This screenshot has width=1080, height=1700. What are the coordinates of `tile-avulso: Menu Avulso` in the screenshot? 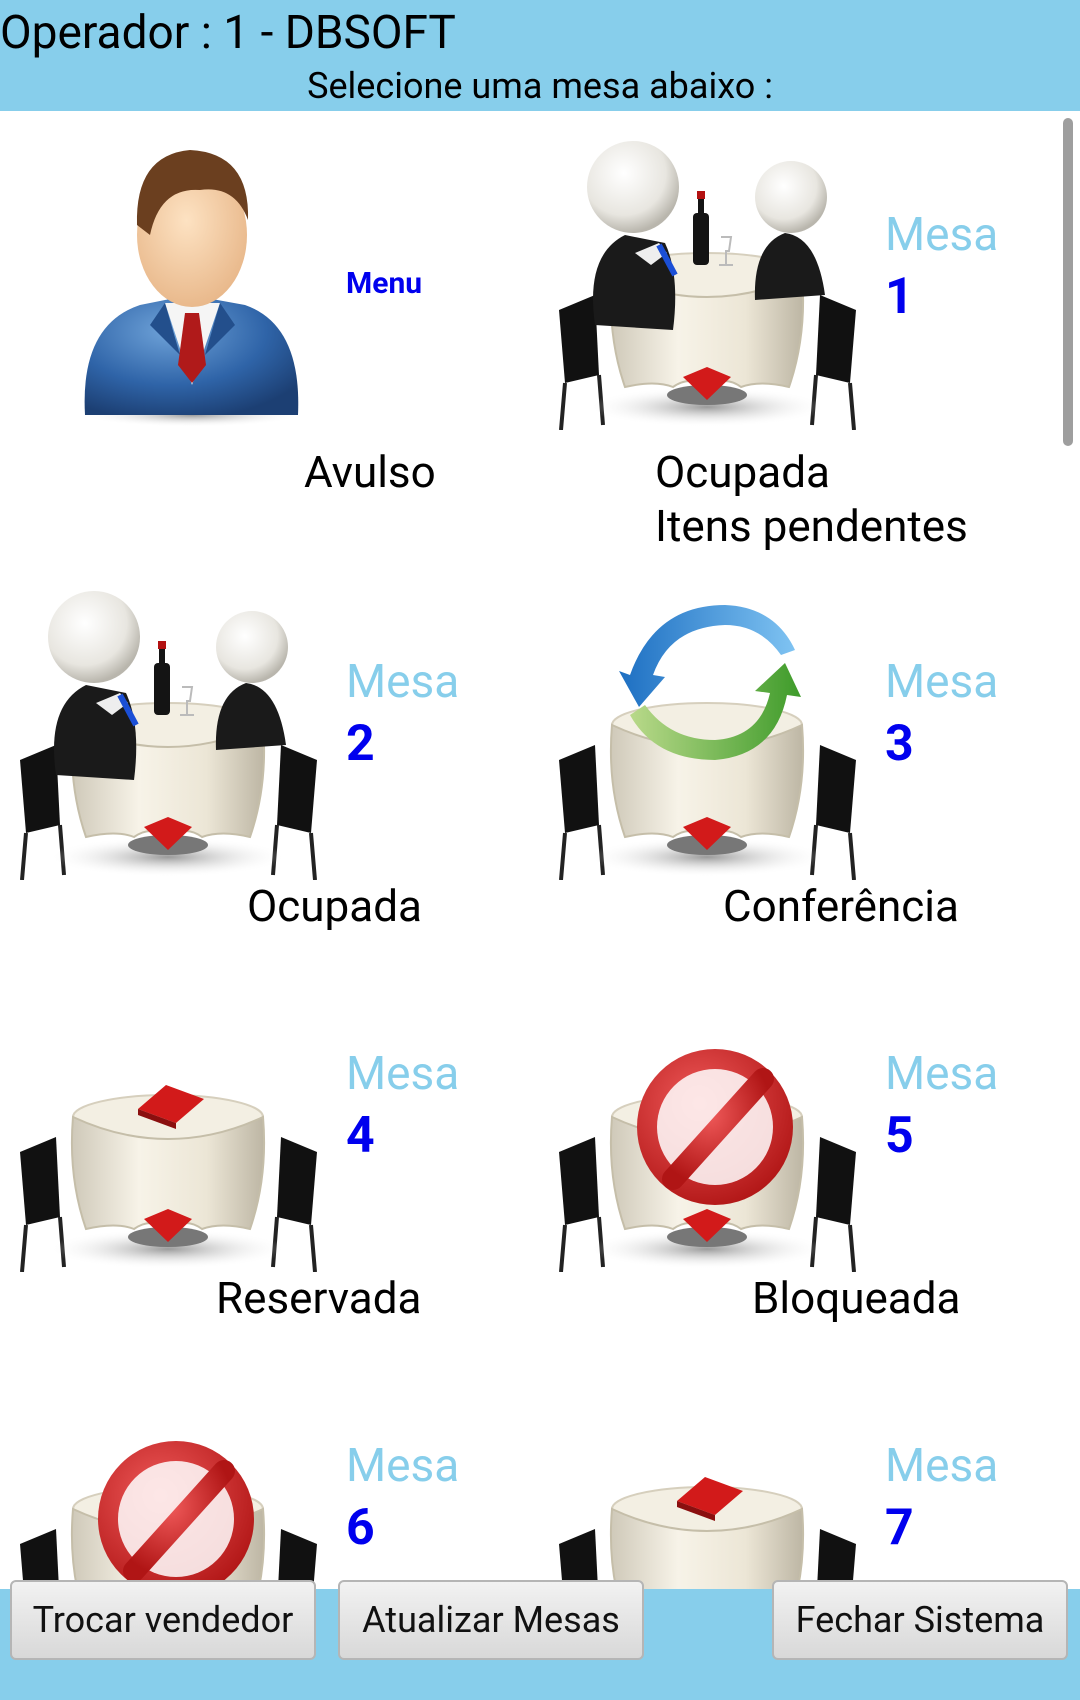 It's located at (270, 335).